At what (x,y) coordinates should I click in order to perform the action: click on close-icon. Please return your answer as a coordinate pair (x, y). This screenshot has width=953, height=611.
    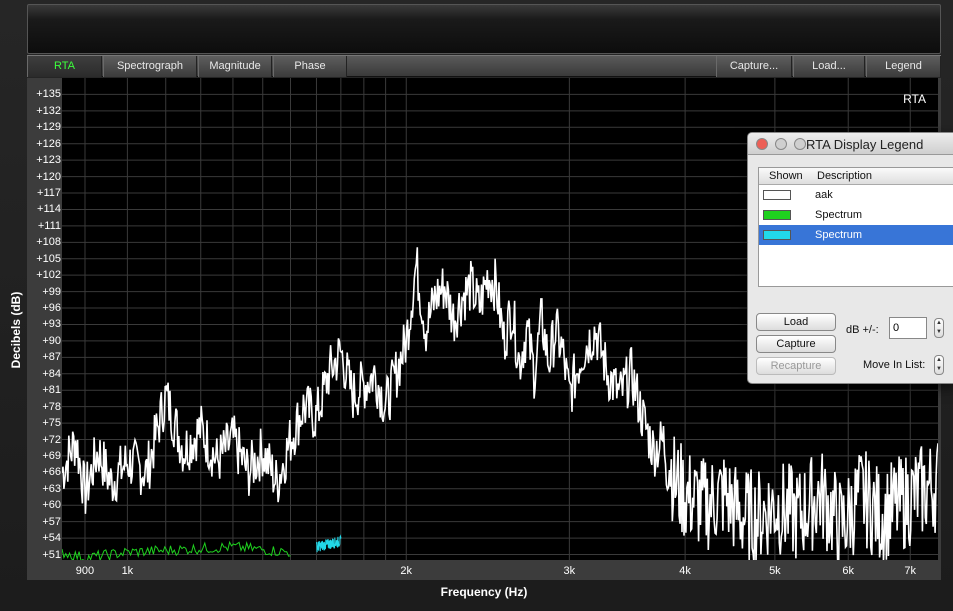
    Looking at the image, I should click on (762, 144).